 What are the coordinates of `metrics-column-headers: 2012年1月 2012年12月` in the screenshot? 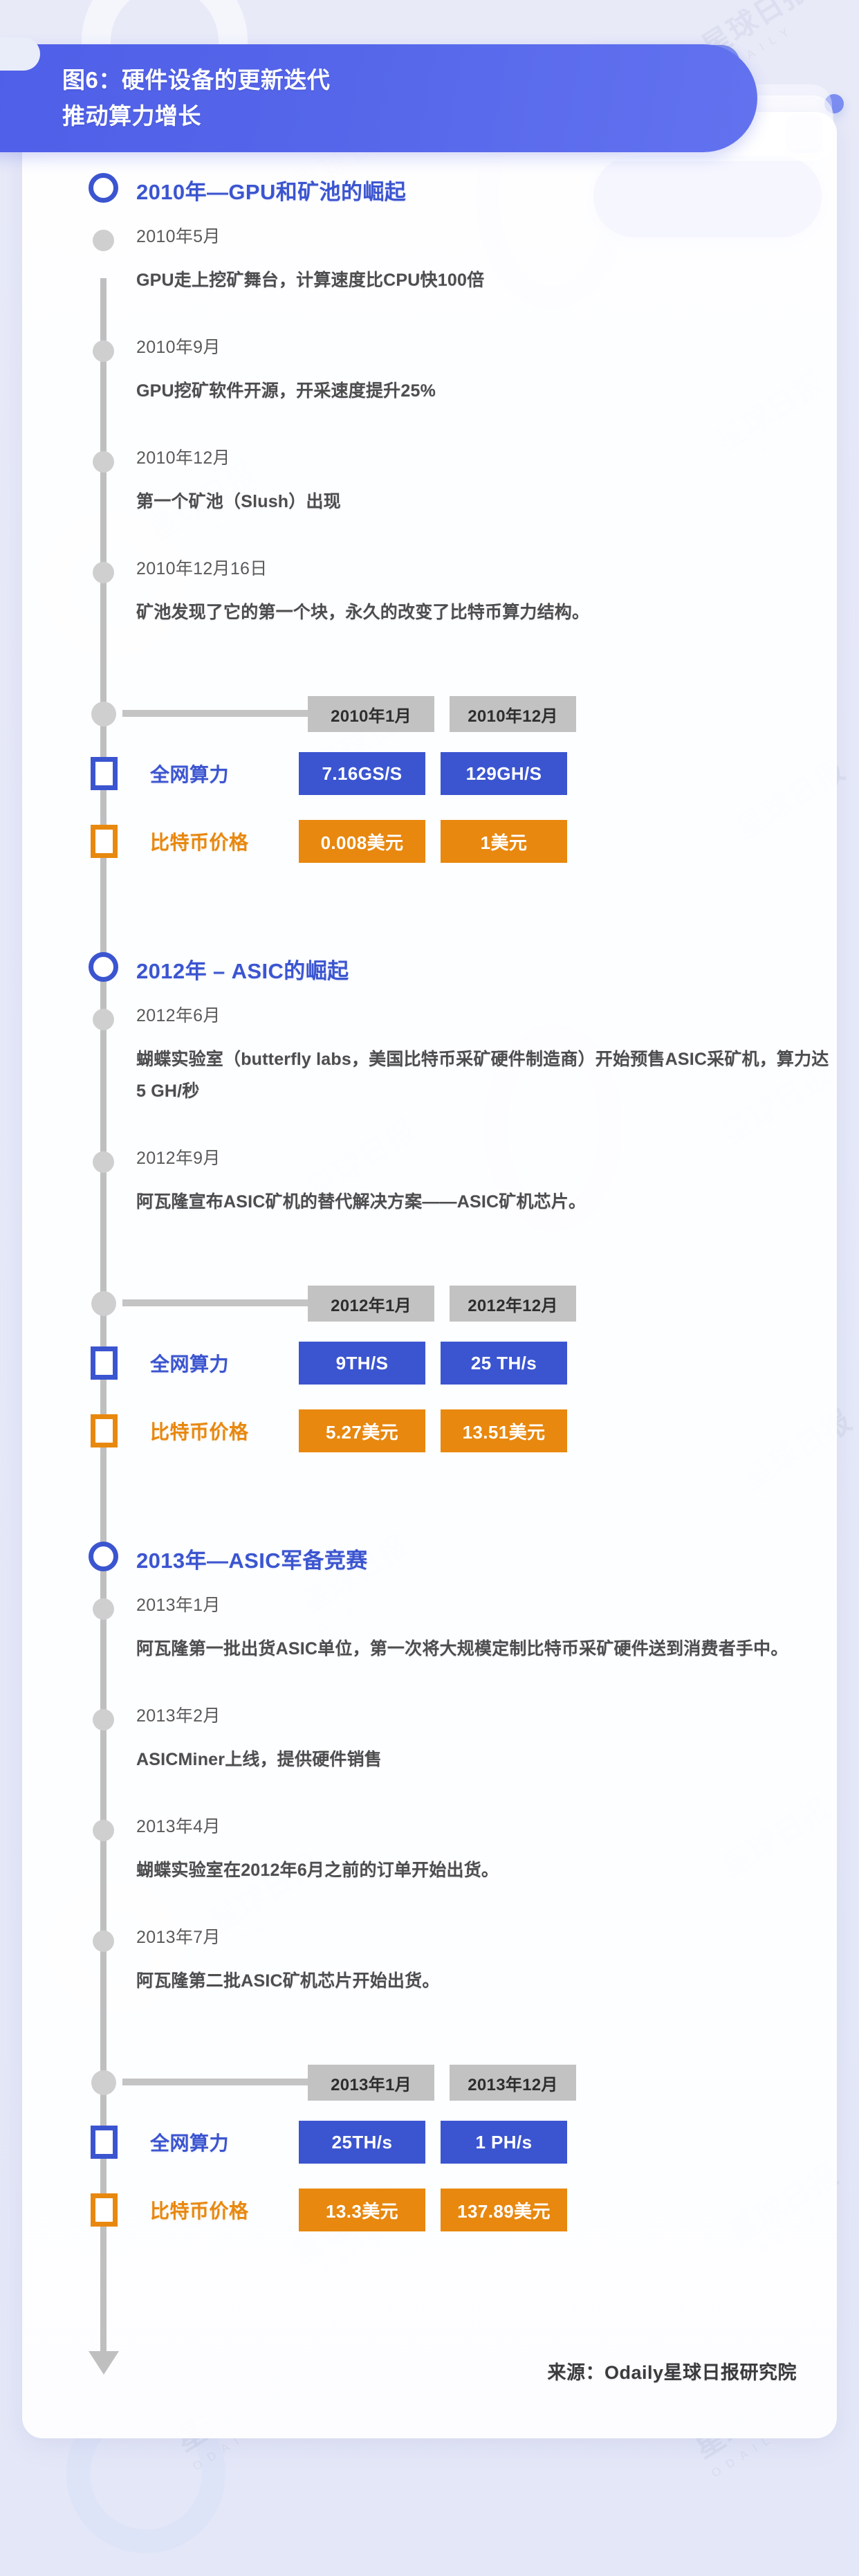 It's located at (442, 1304).